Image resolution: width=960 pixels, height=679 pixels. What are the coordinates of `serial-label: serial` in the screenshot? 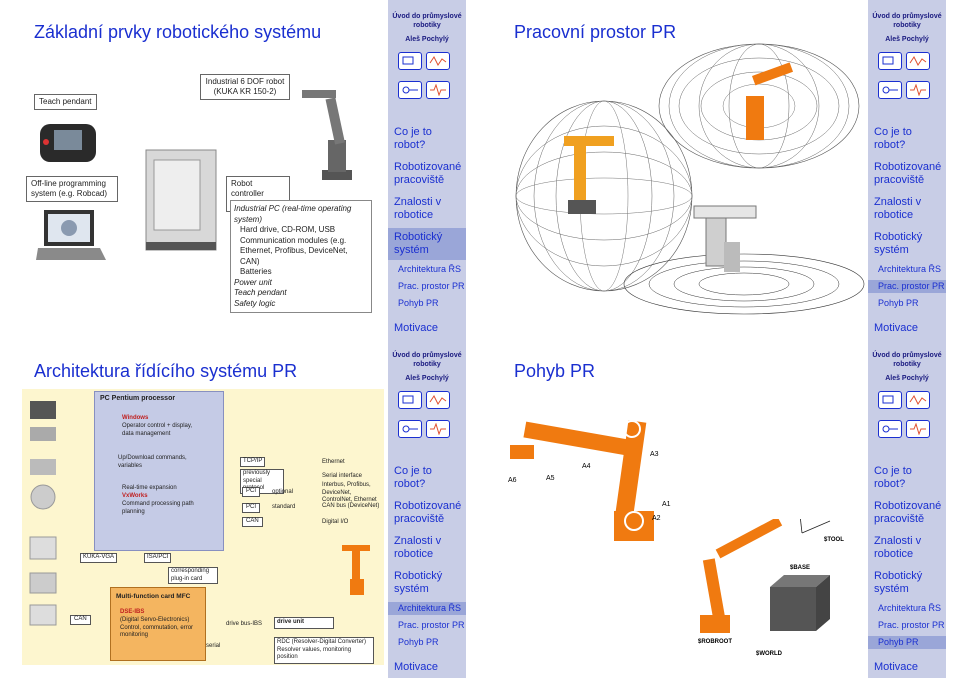 It's located at (213, 646).